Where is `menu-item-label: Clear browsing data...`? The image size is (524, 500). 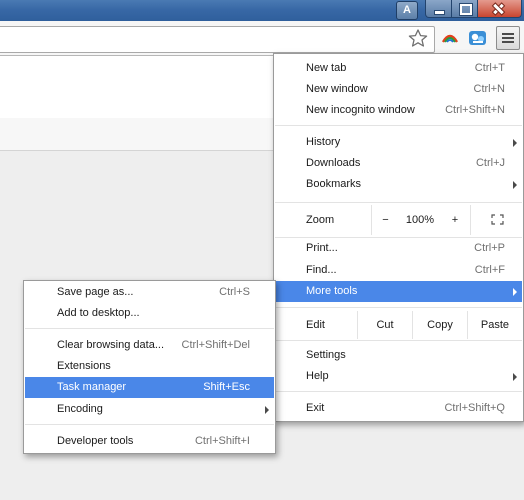
menu-item-label: Clear browsing data... is located at coordinates (110, 345).